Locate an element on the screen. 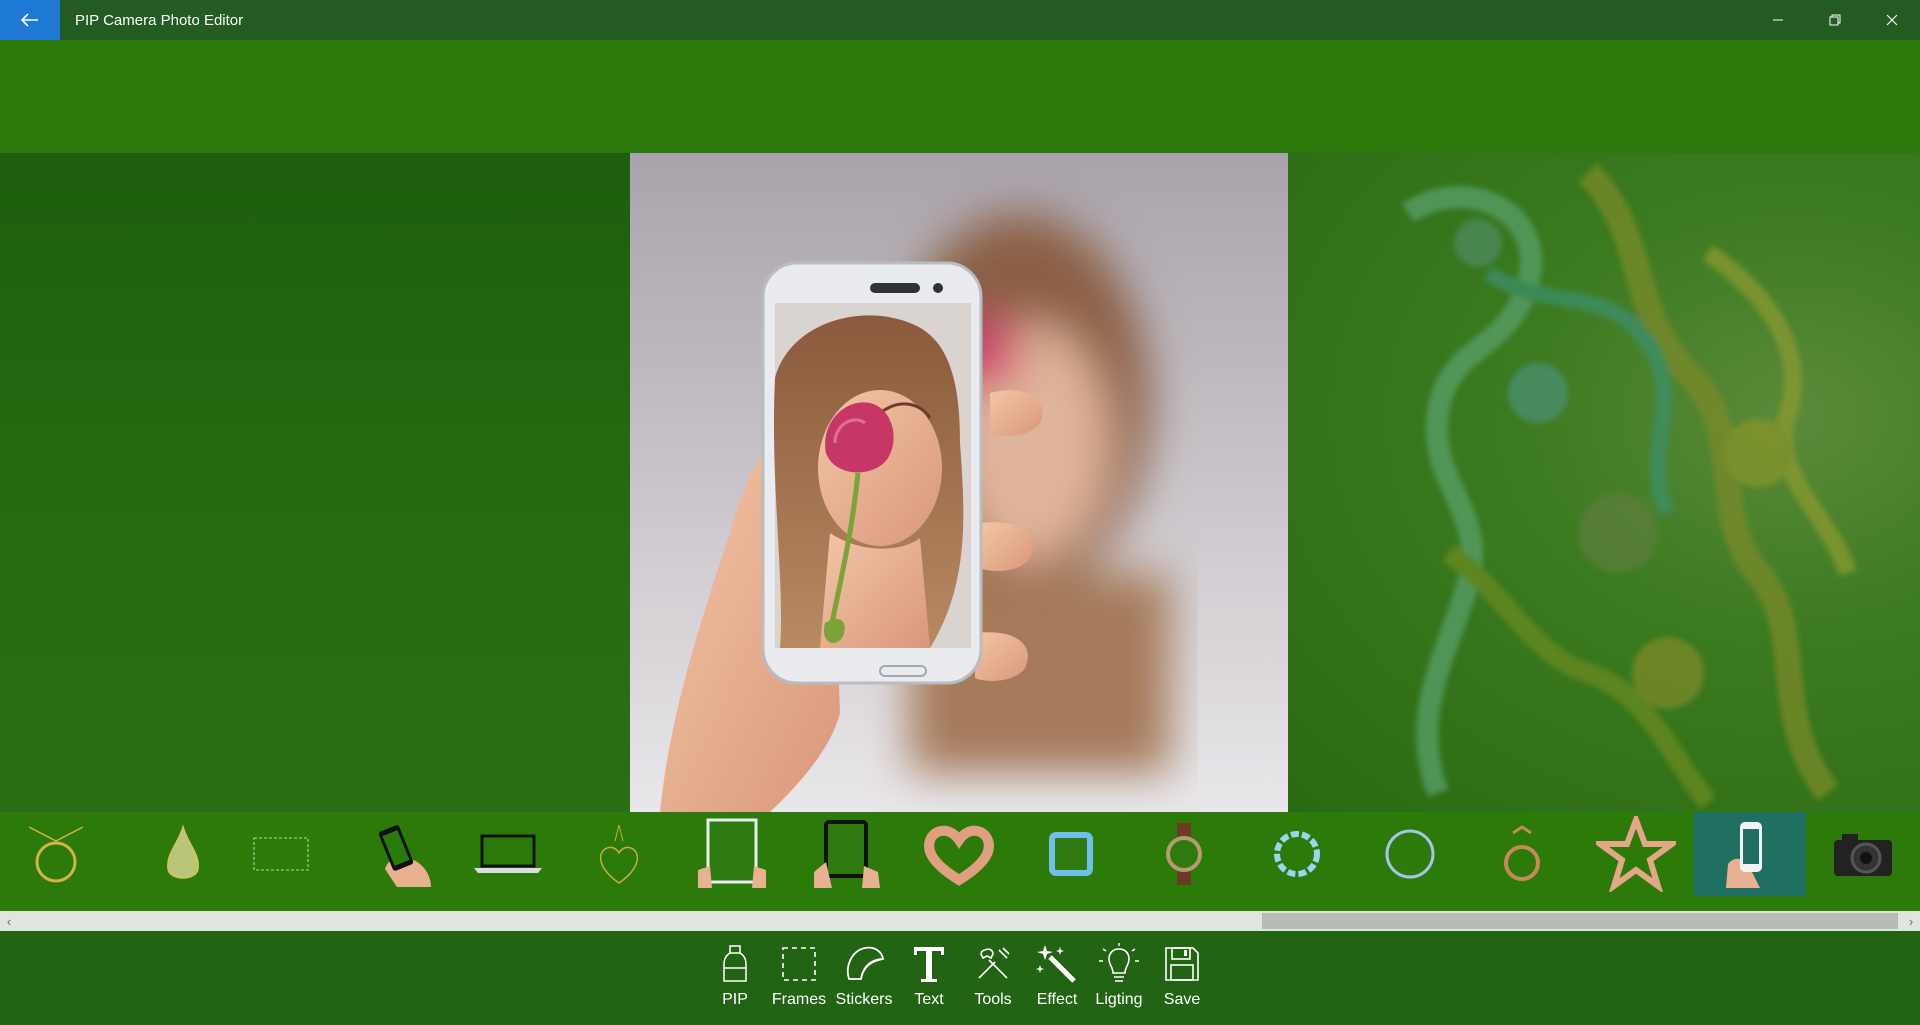  toolbar-effect-button: Effect is located at coordinates (1057, 983).